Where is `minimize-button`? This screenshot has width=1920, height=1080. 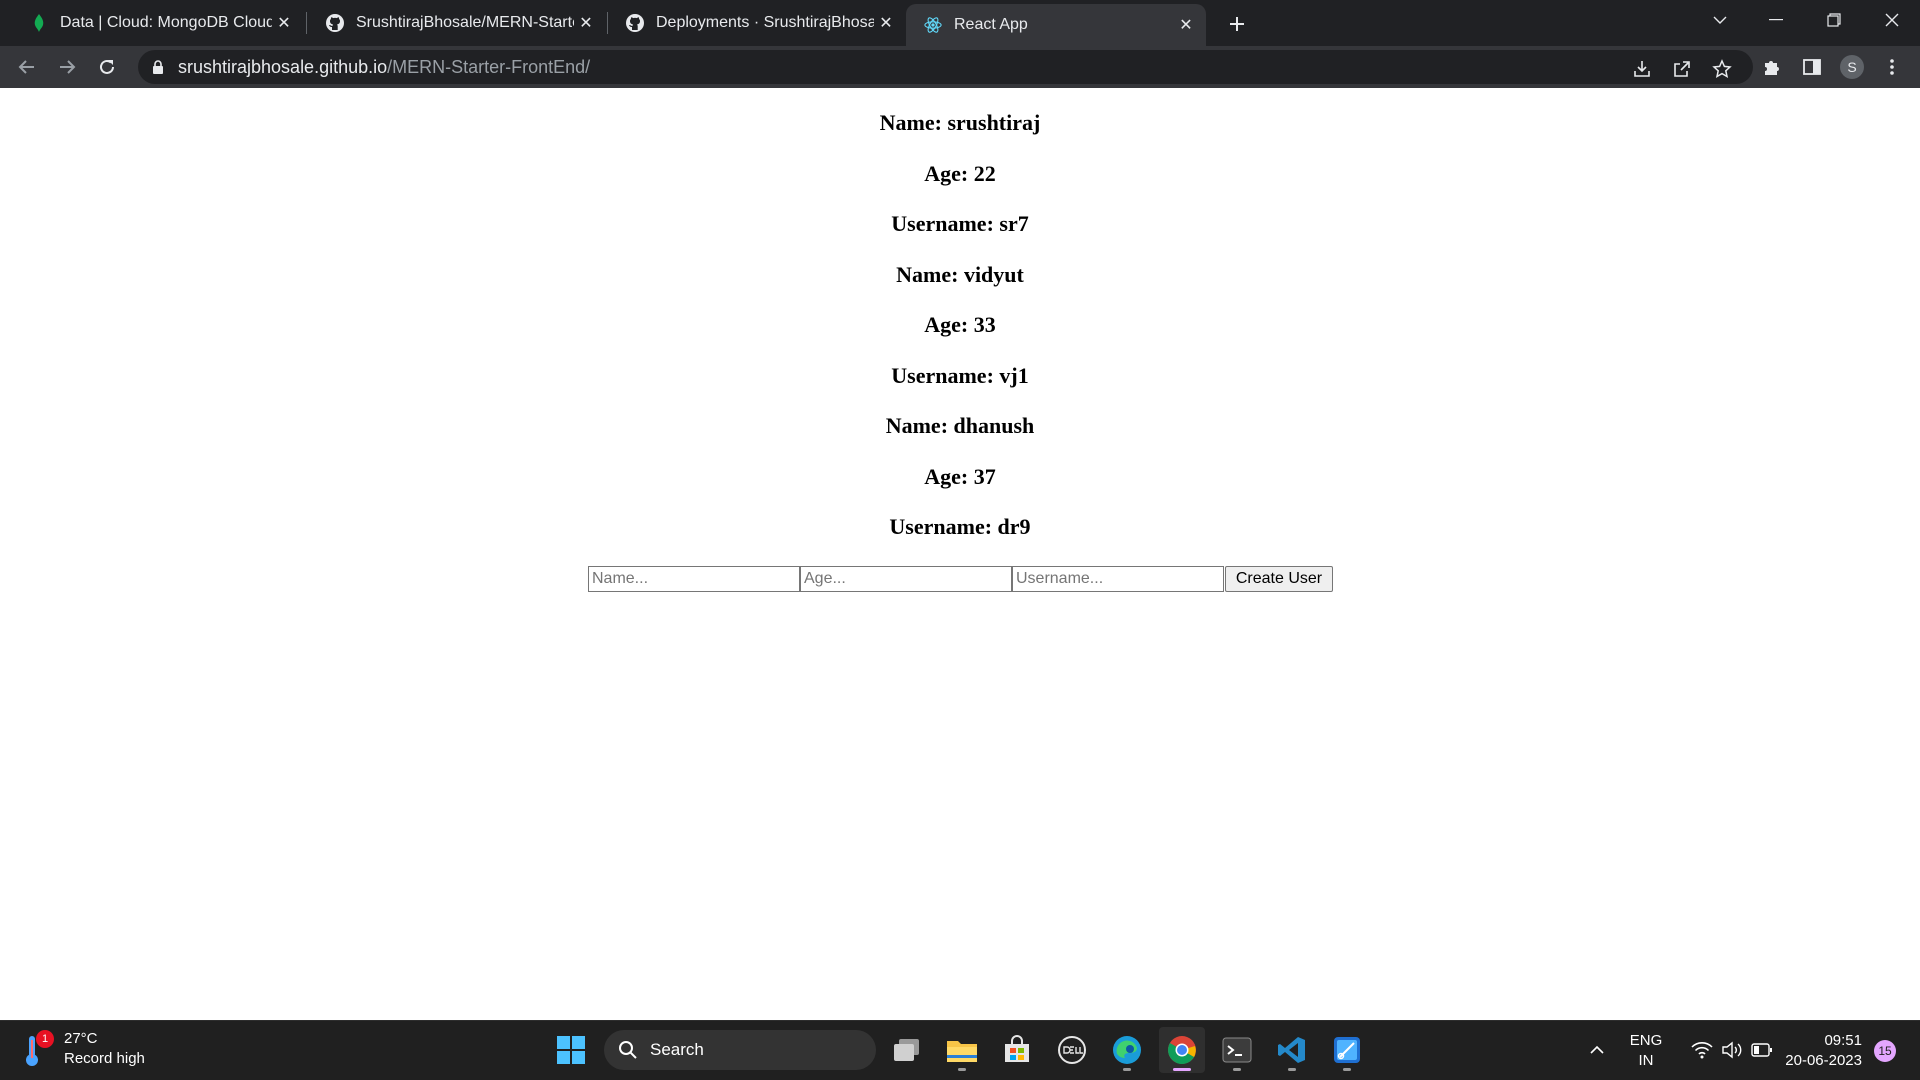
minimize-button is located at coordinates (1776, 20).